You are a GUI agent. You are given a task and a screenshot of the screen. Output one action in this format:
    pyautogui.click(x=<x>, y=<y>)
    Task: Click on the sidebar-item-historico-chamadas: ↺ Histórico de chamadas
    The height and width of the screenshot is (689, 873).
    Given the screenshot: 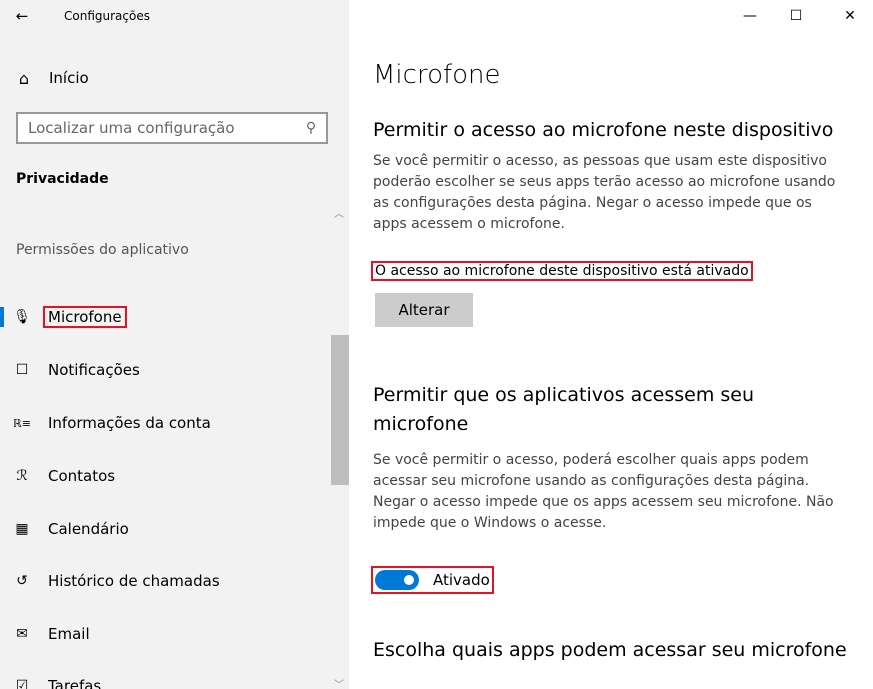 What is the action you would take?
    pyautogui.click(x=165, y=581)
    